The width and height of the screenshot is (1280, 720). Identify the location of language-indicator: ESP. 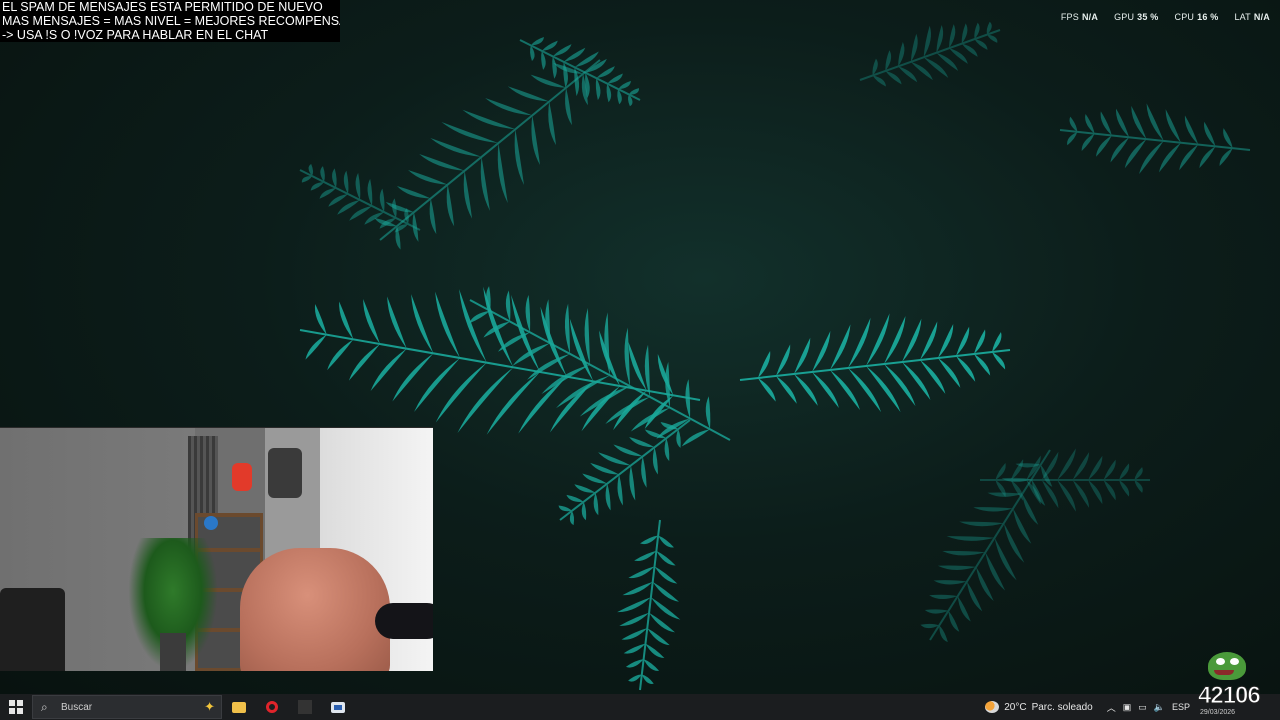
(1181, 707).